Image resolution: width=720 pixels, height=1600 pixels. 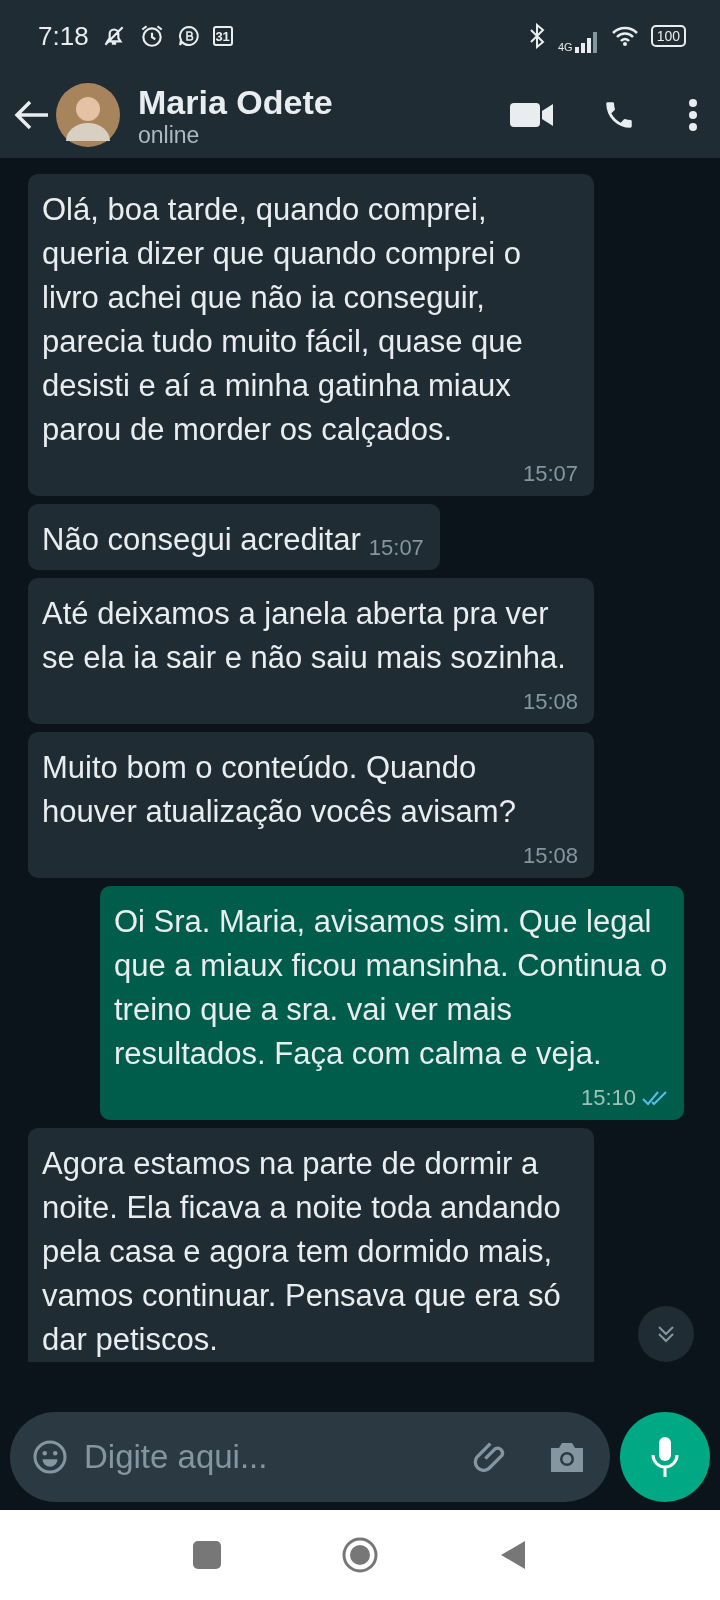 I want to click on message-time: 15:10, so click(x=608, y=1098).